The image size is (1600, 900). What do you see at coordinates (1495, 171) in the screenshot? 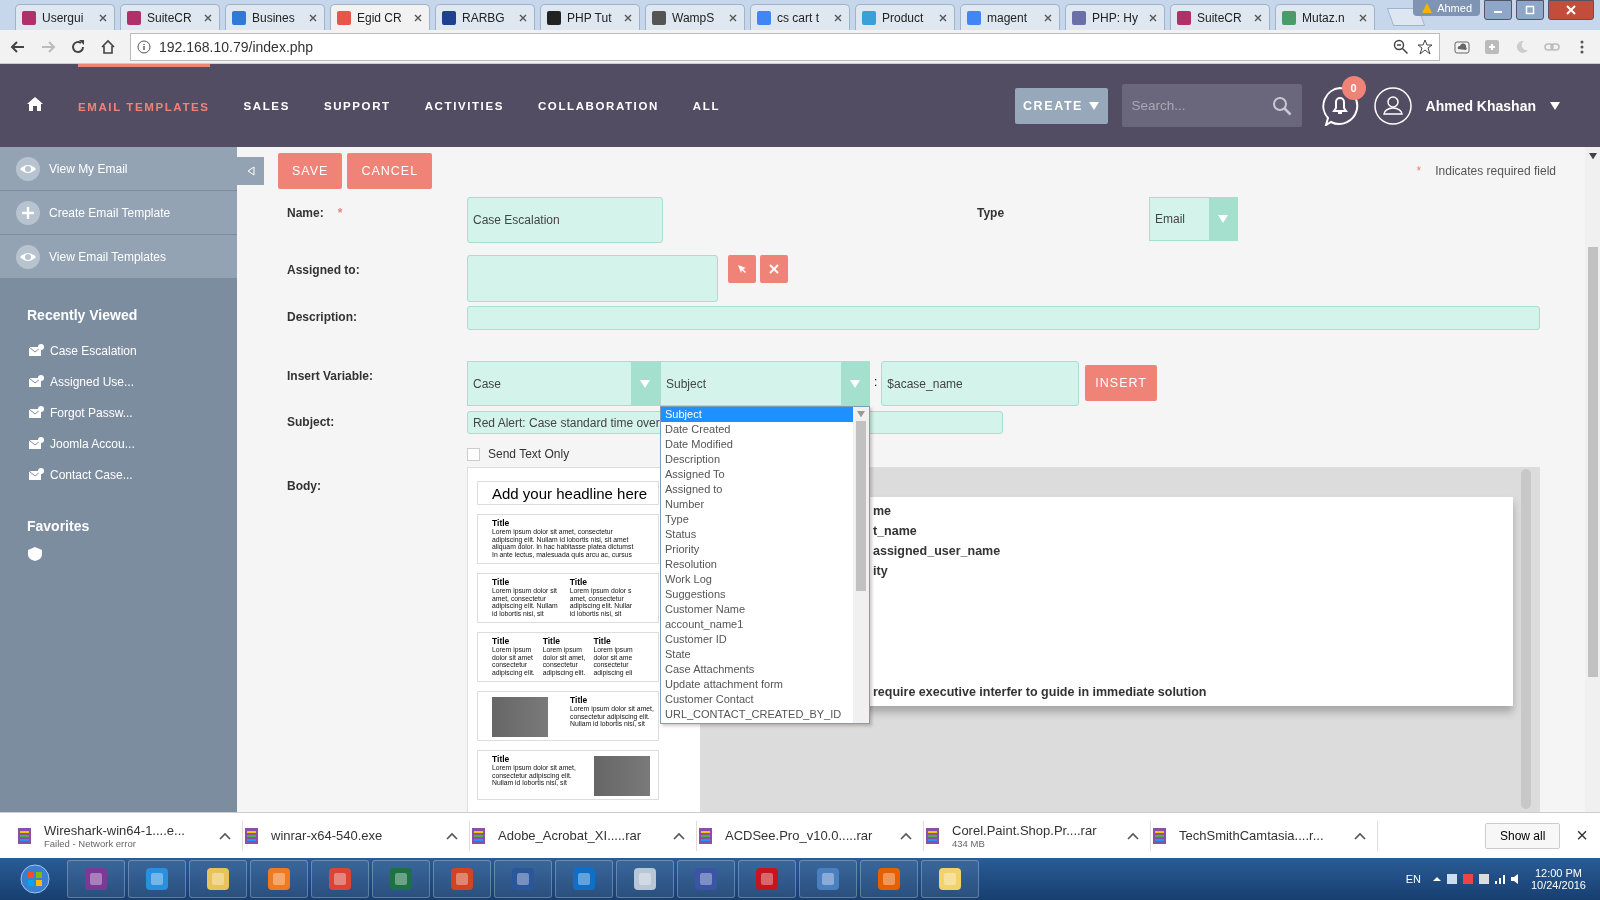
I see `required-note: Indicates required field` at bounding box center [1495, 171].